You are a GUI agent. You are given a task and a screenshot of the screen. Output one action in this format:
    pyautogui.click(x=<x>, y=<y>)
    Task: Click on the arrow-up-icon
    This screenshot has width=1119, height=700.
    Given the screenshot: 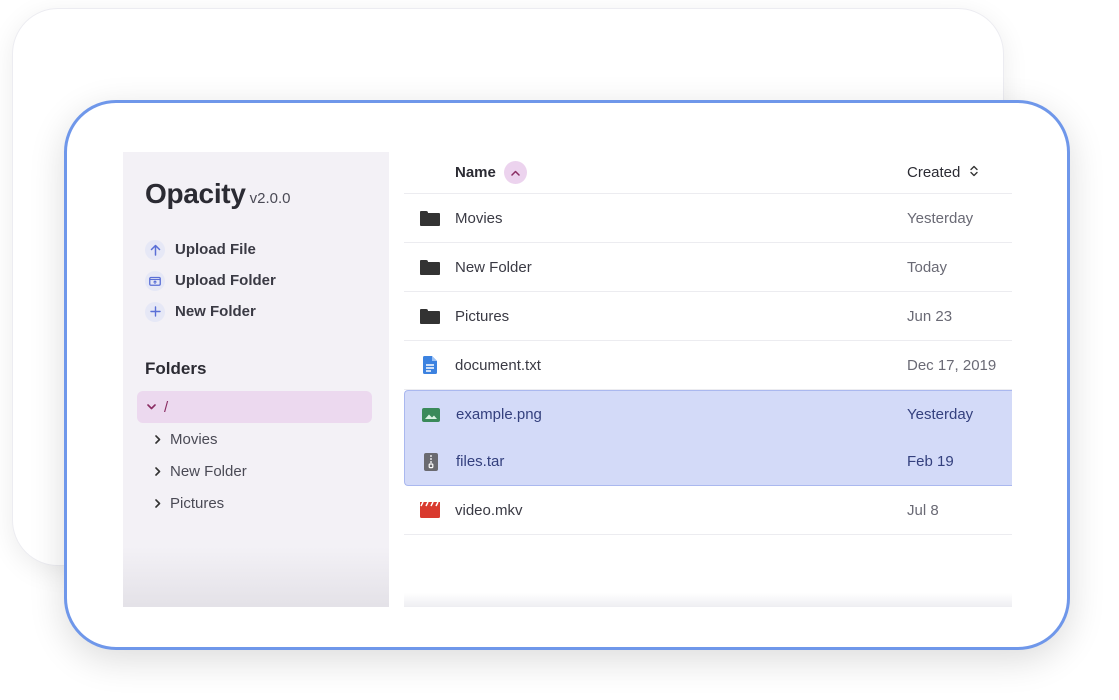 What is the action you would take?
    pyautogui.click(x=155, y=249)
    